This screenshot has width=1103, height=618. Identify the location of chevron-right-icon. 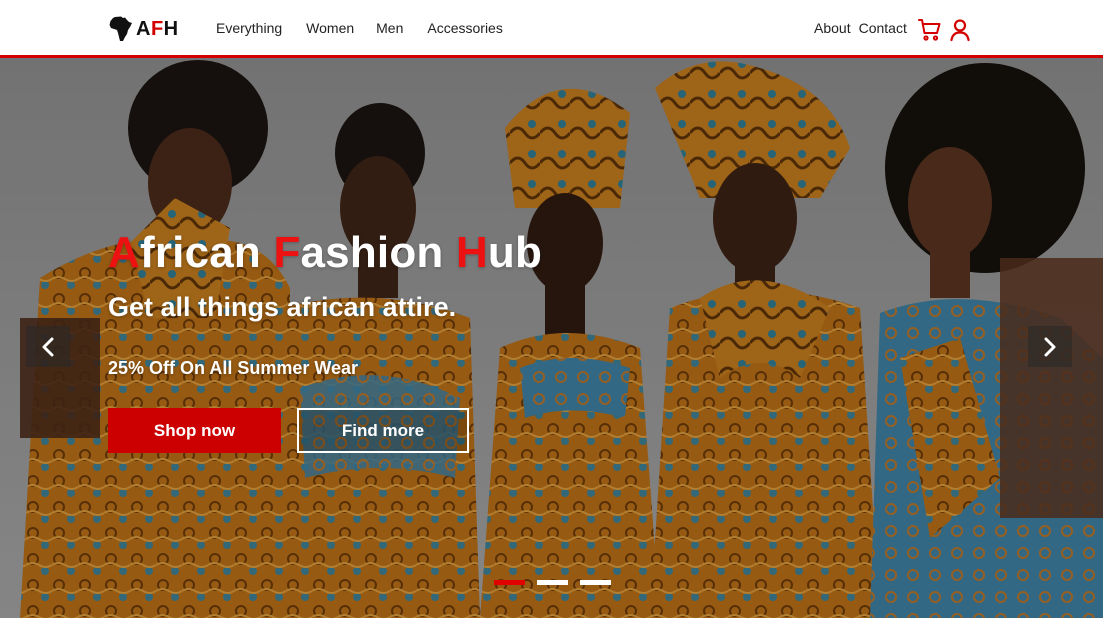
(1050, 346).